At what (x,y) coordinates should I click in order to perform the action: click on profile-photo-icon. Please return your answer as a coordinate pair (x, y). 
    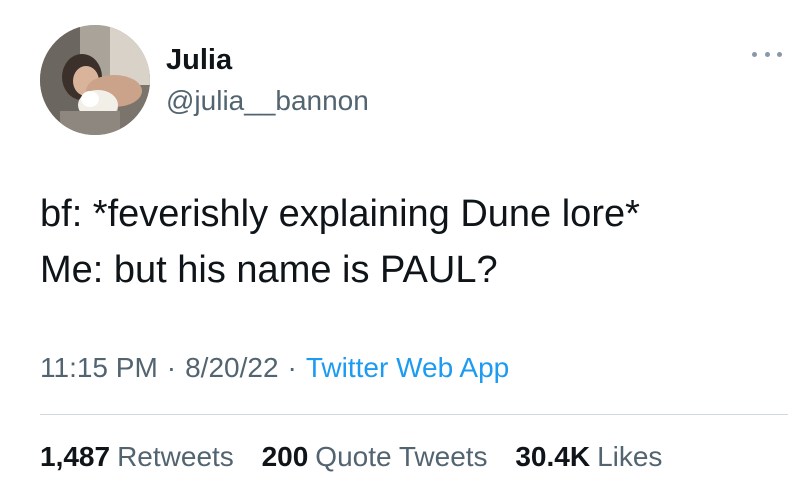
    Looking at the image, I should click on (95, 80).